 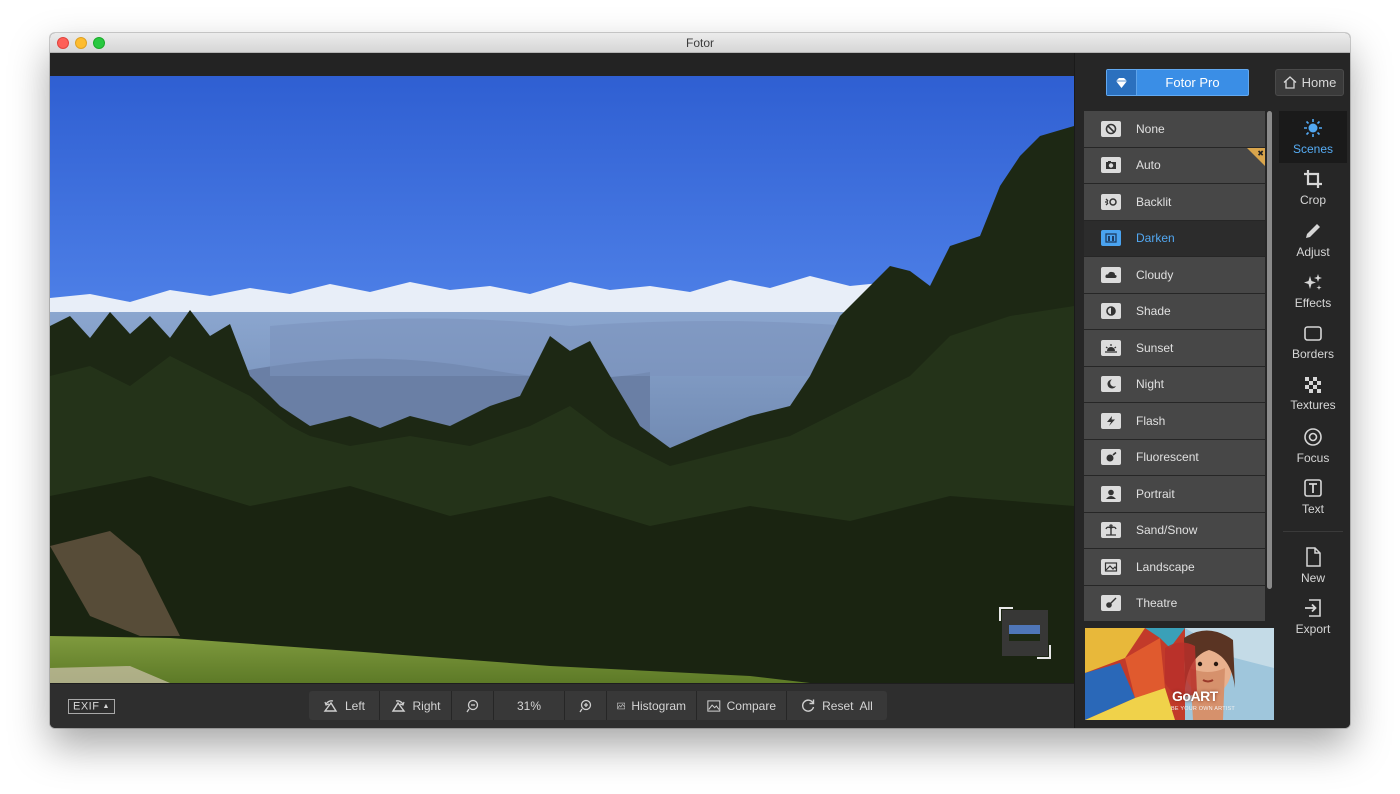 I want to click on fotor-pro-button: Fotor Pro, so click(x=1177, y=82).